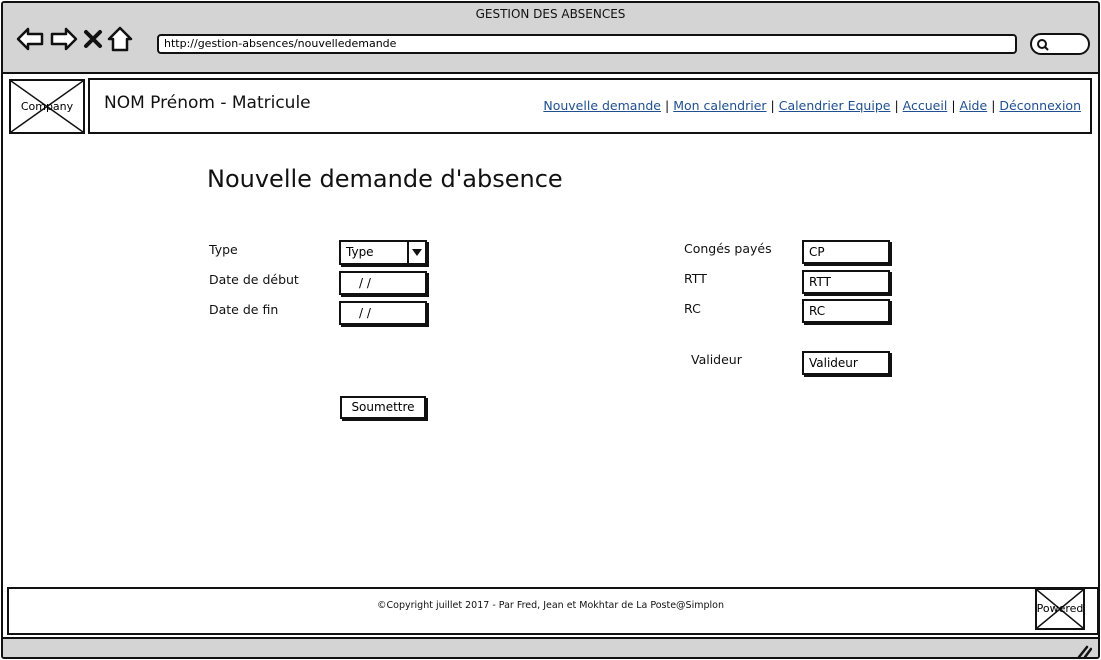 This screenshot has height=660, width=1101. What do you see at coordinates (550, 647) in the screenshot?
I see `browser-statusbar` at bounding box center [550, 647].